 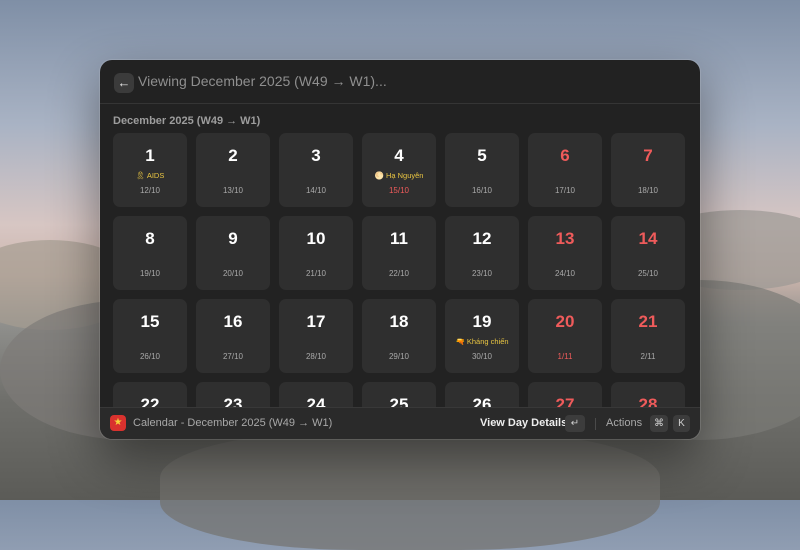 I want to click on day-cell: 8 19/10, so click(x=150, y=253).